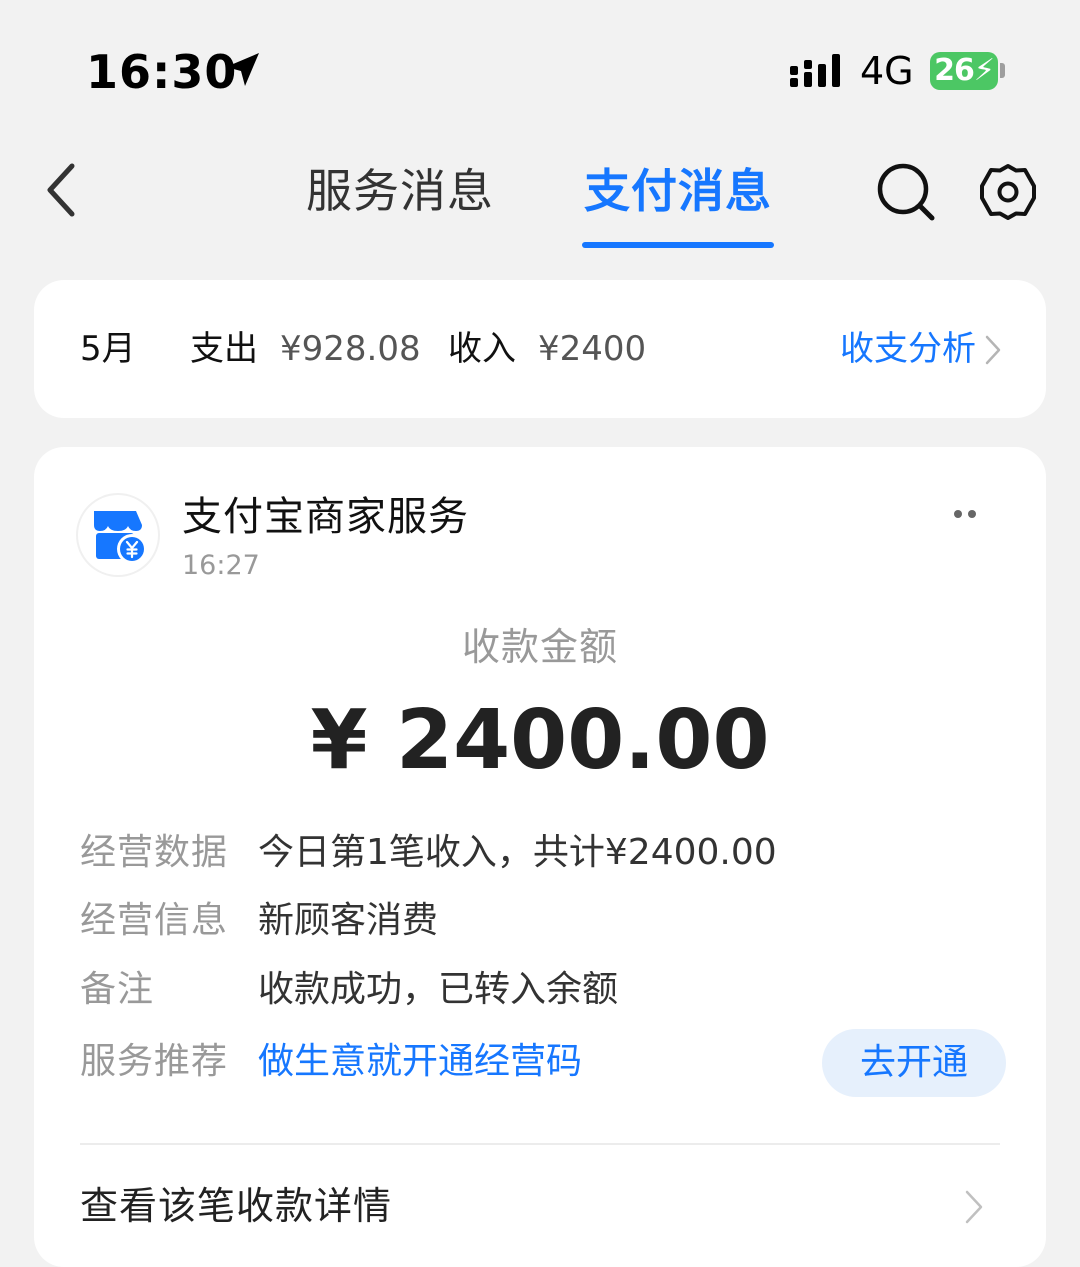  What do you see at coordinates (242, 69) in the screenshot?
I see `location-arrow-icon` at bounding box center [242, 69].